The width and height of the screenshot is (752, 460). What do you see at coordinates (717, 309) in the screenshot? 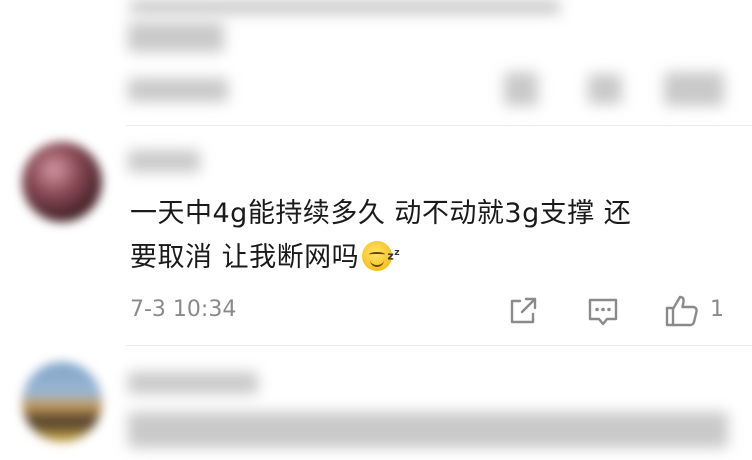
I see `like-count: 1` at bounding box center [717, 309].